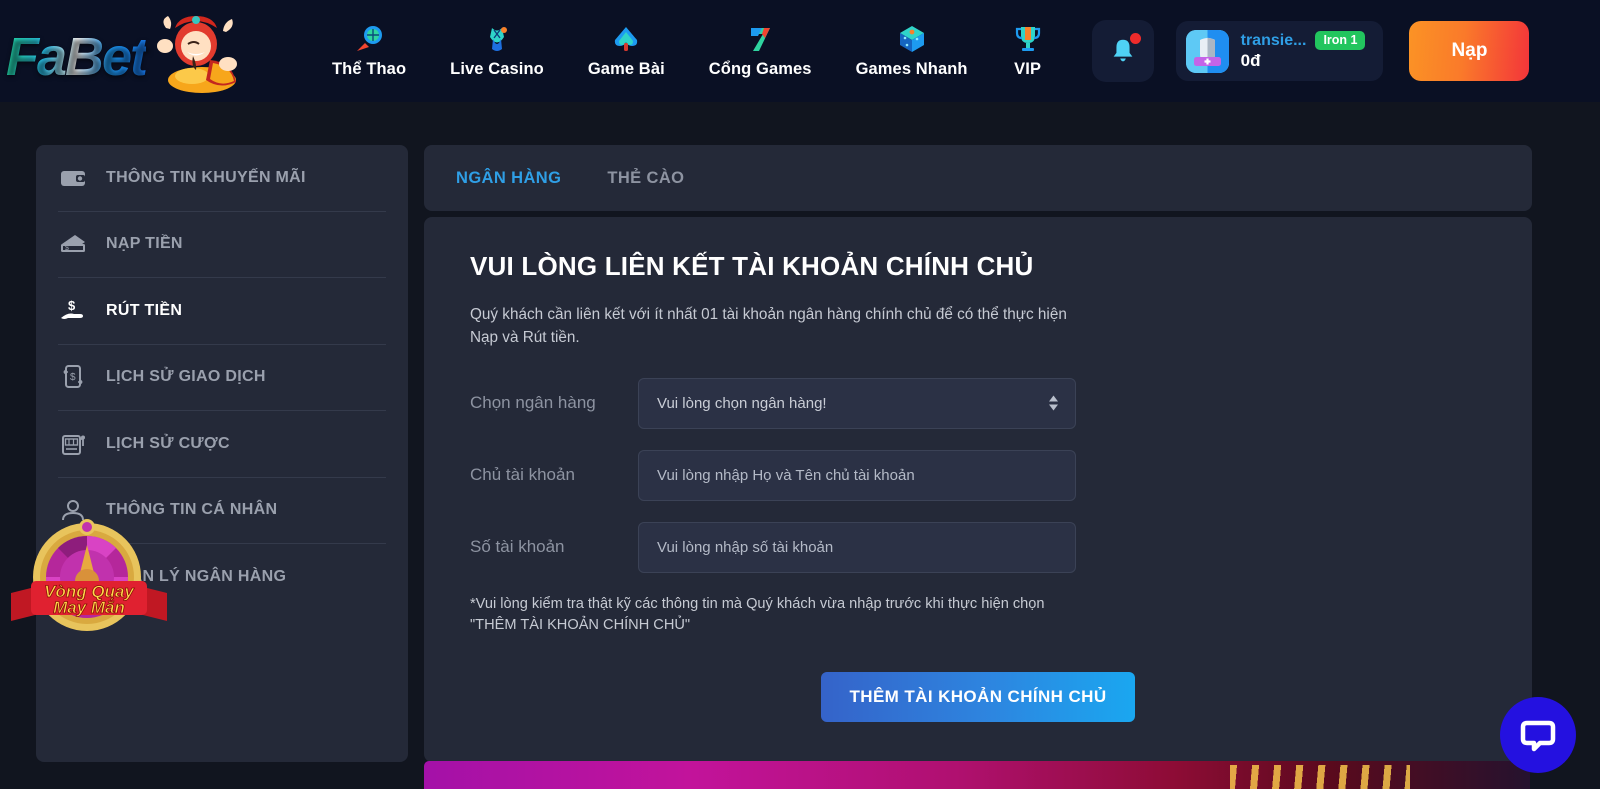 The image size is (1600, 789). I want to click on nav-item-vip: VIP, so click(1028, 51).